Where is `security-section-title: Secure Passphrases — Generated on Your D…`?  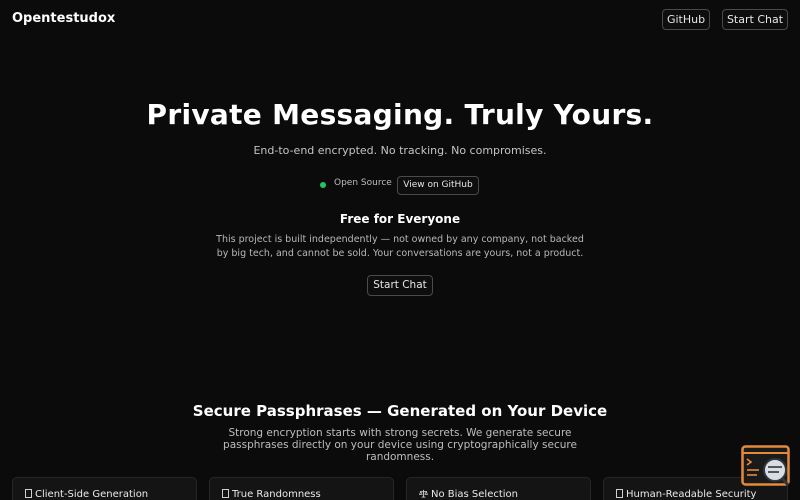
security-section-title: Secure Passphrases — Generated on Your D… is located at coordinates (400, 411).